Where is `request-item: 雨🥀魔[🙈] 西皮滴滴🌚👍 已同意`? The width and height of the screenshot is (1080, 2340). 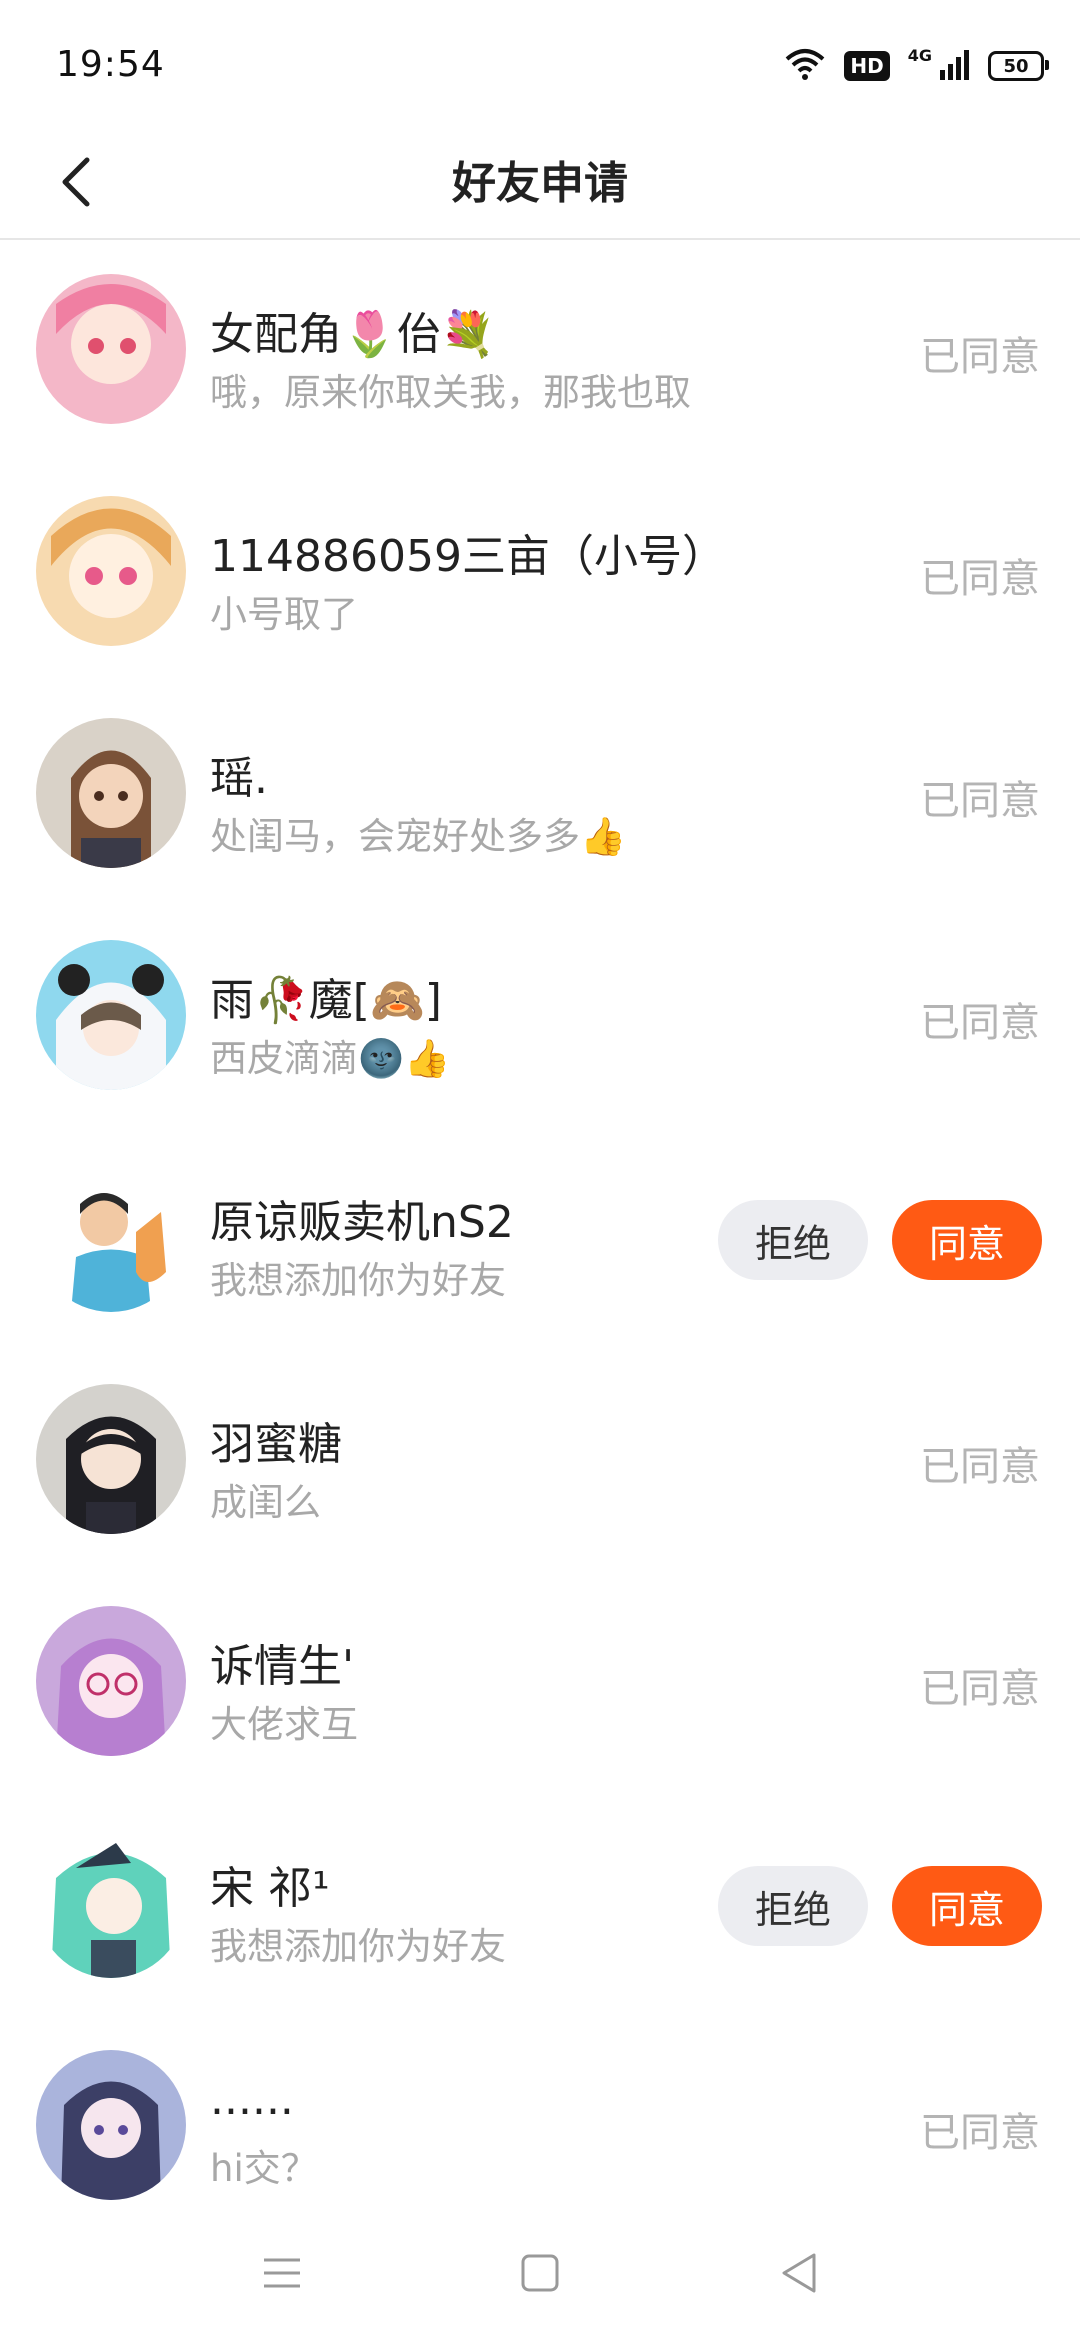
request-item: 雨🥀魔[🙈] 西皮滴滴🌚👍 已同意 is located at coordinates (540, 1017).